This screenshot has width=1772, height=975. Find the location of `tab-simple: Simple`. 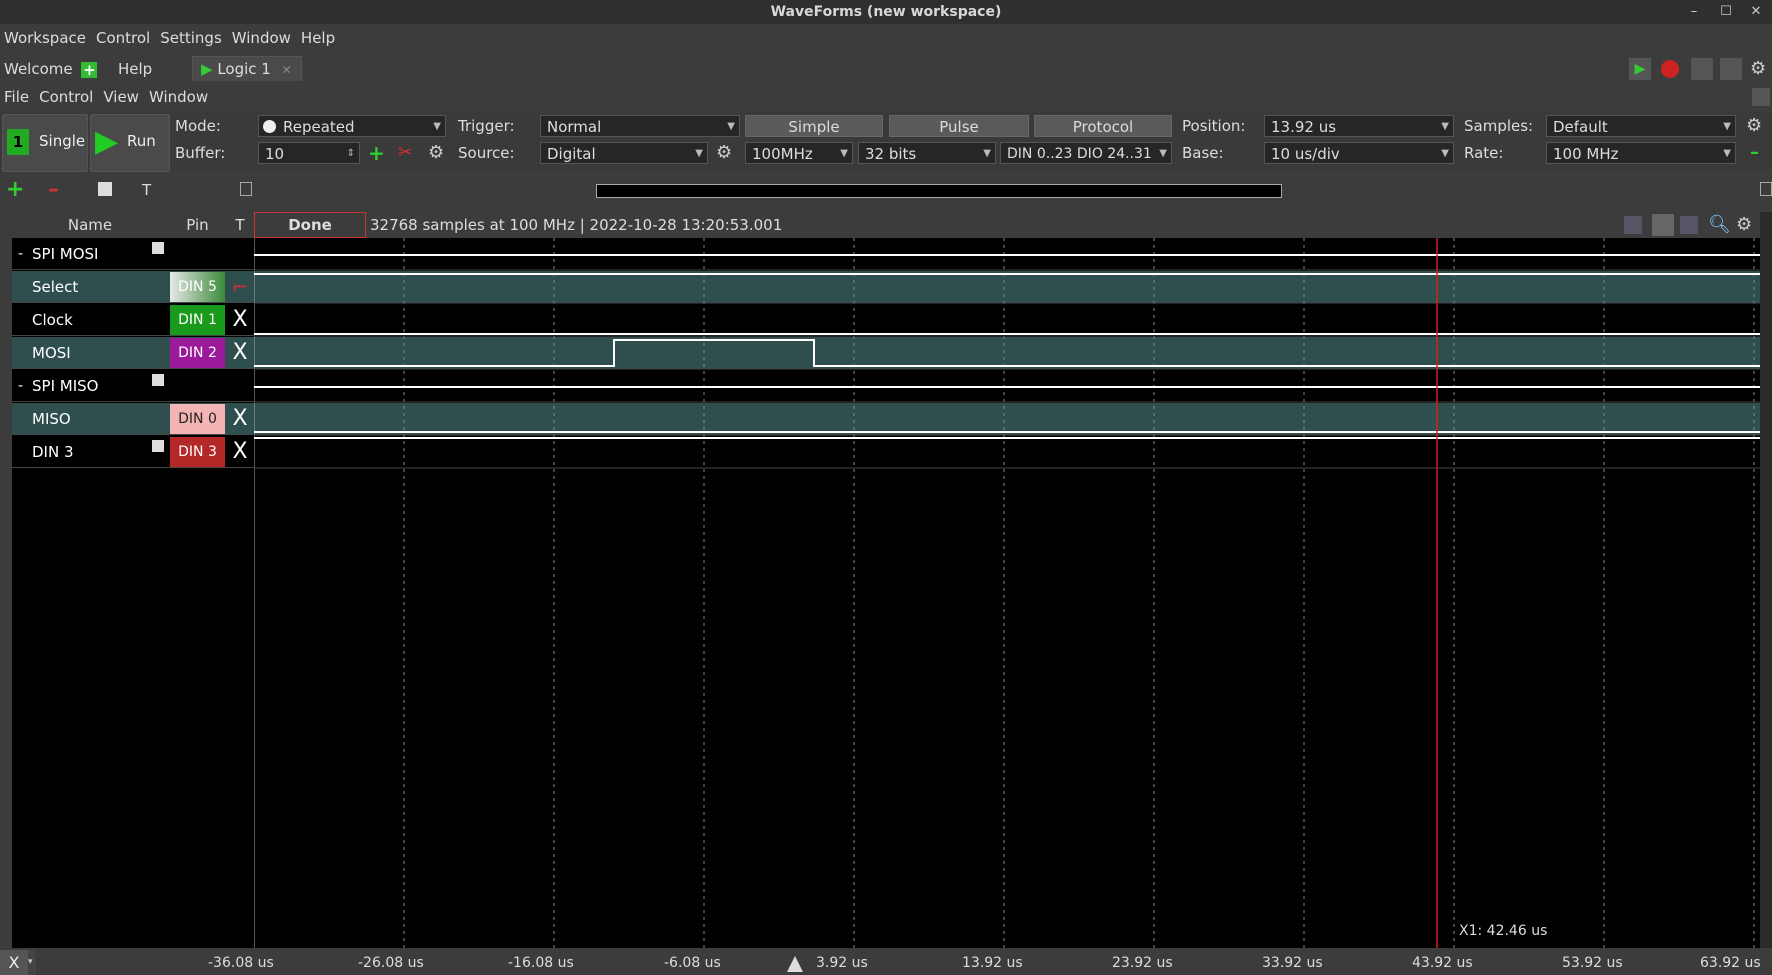

tab-simple: Simple is located at coordinates (814, 126).